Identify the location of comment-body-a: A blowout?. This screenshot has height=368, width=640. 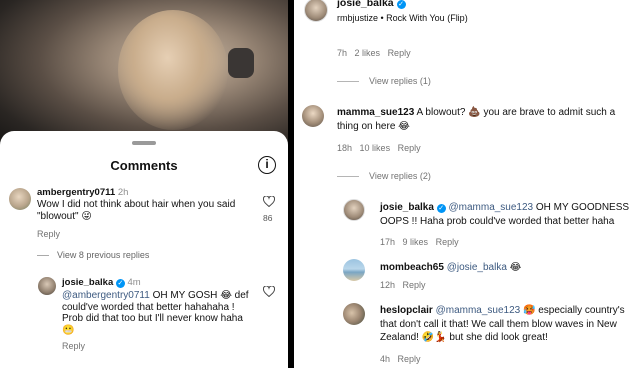
(441, 112).